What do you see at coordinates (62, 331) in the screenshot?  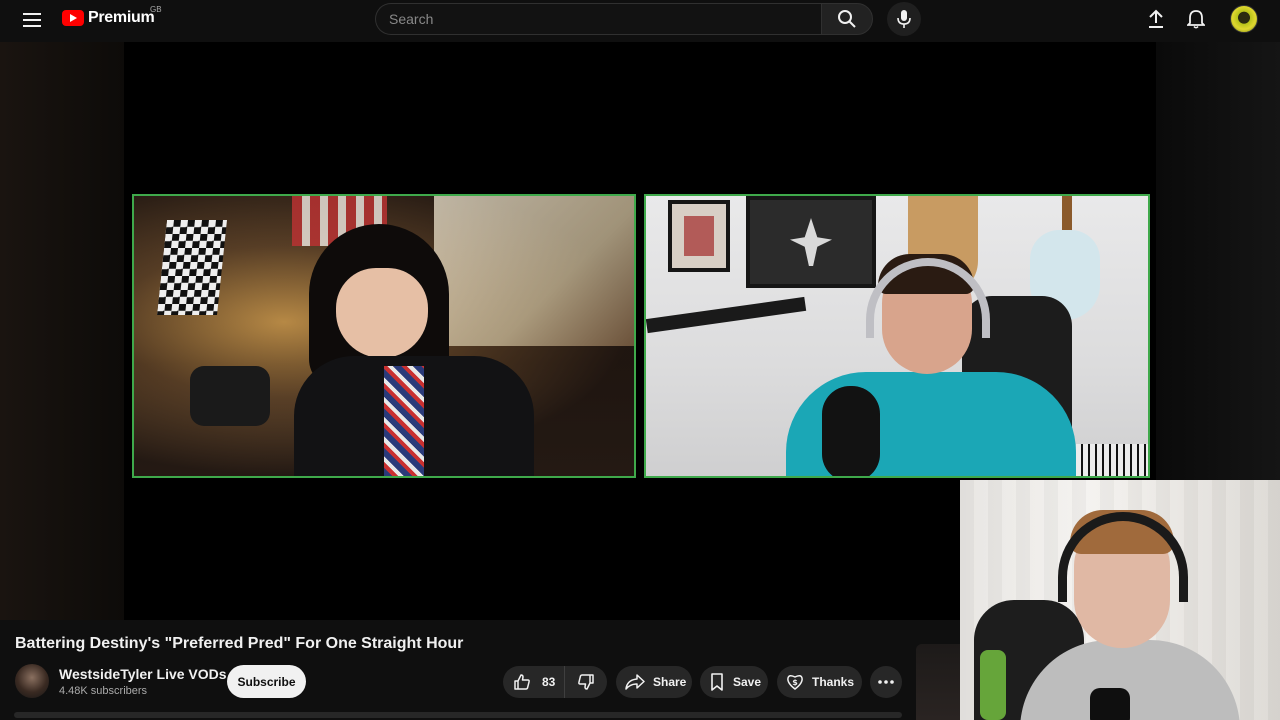 I see `ambient-left` at bounding box center [62, 331].